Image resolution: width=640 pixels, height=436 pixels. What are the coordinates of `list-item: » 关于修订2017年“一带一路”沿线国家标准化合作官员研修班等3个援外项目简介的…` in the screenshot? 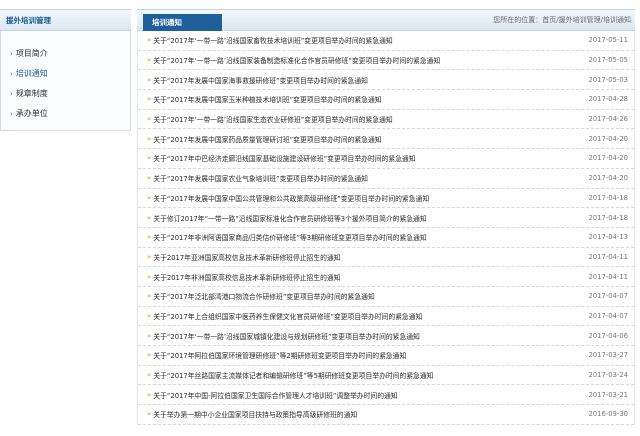 It's located at (386, 218).